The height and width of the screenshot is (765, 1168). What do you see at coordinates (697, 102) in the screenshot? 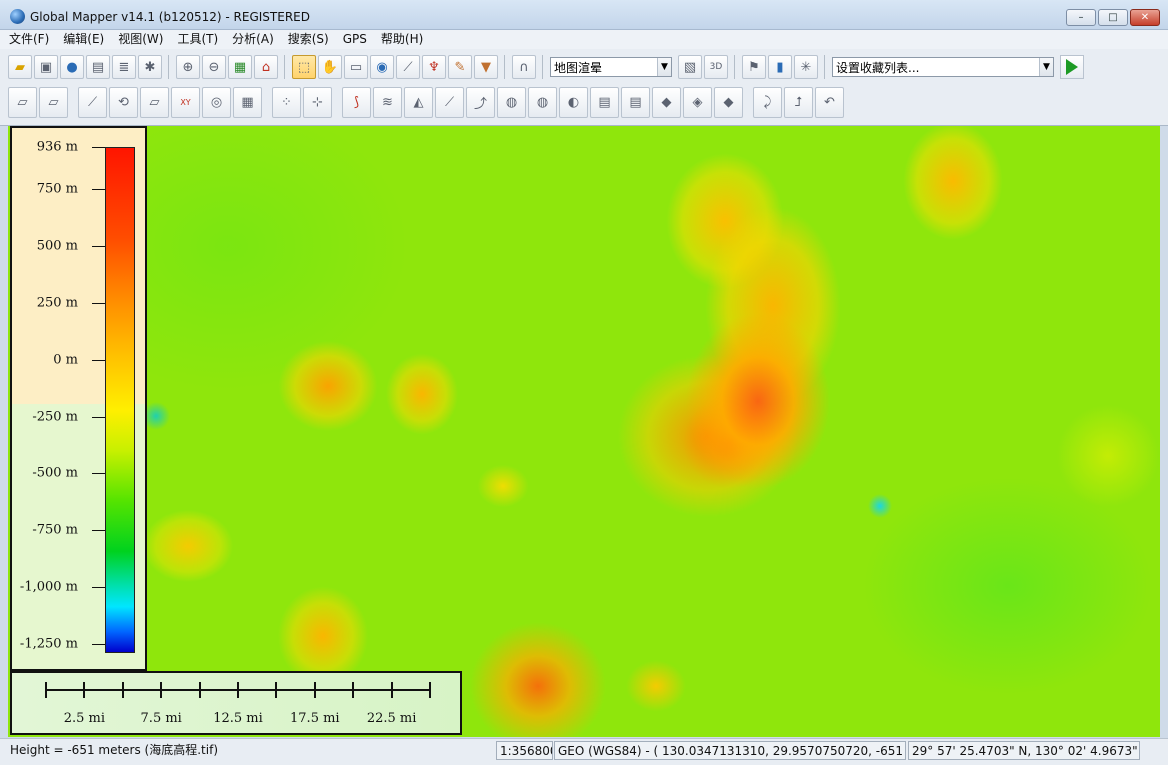
I see `area-h-icon: ◈` at bounding box center [697, 102].